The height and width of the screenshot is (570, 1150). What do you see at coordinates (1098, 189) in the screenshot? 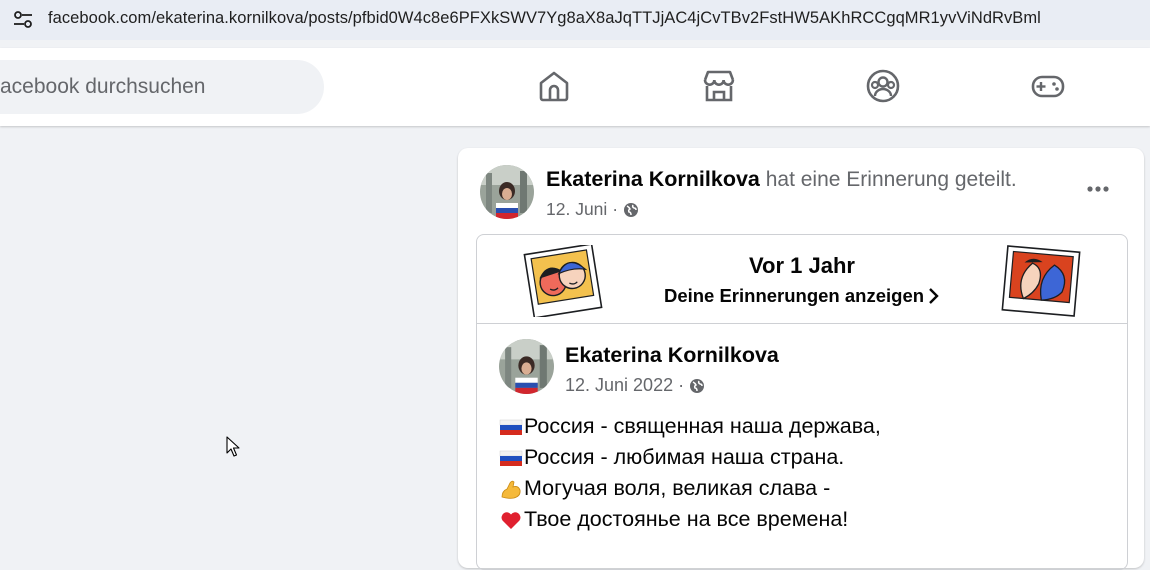
I see `more-horizontal-icon` at bounding box center [1098, 189].